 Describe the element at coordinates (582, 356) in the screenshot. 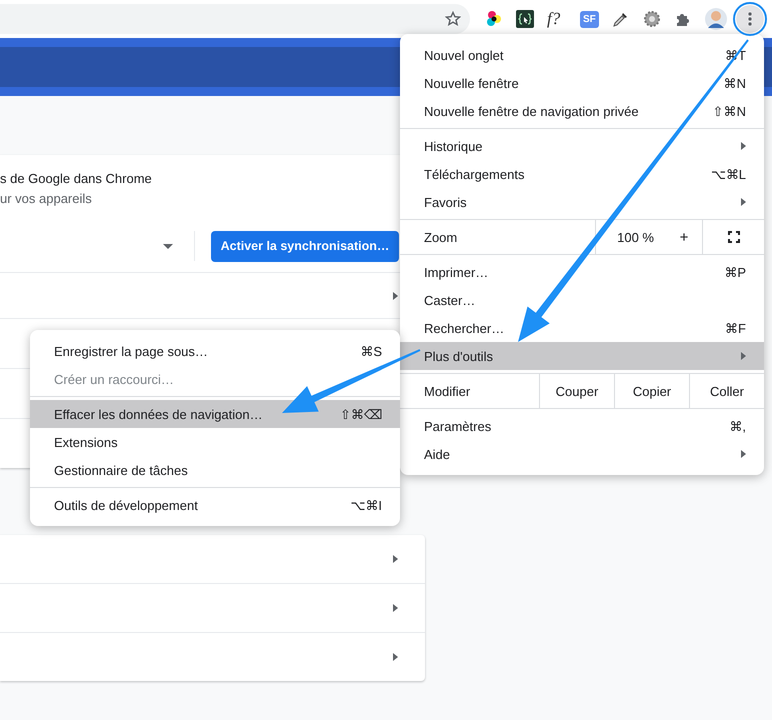

I see `menu-item: Plus d'outils` at that location.